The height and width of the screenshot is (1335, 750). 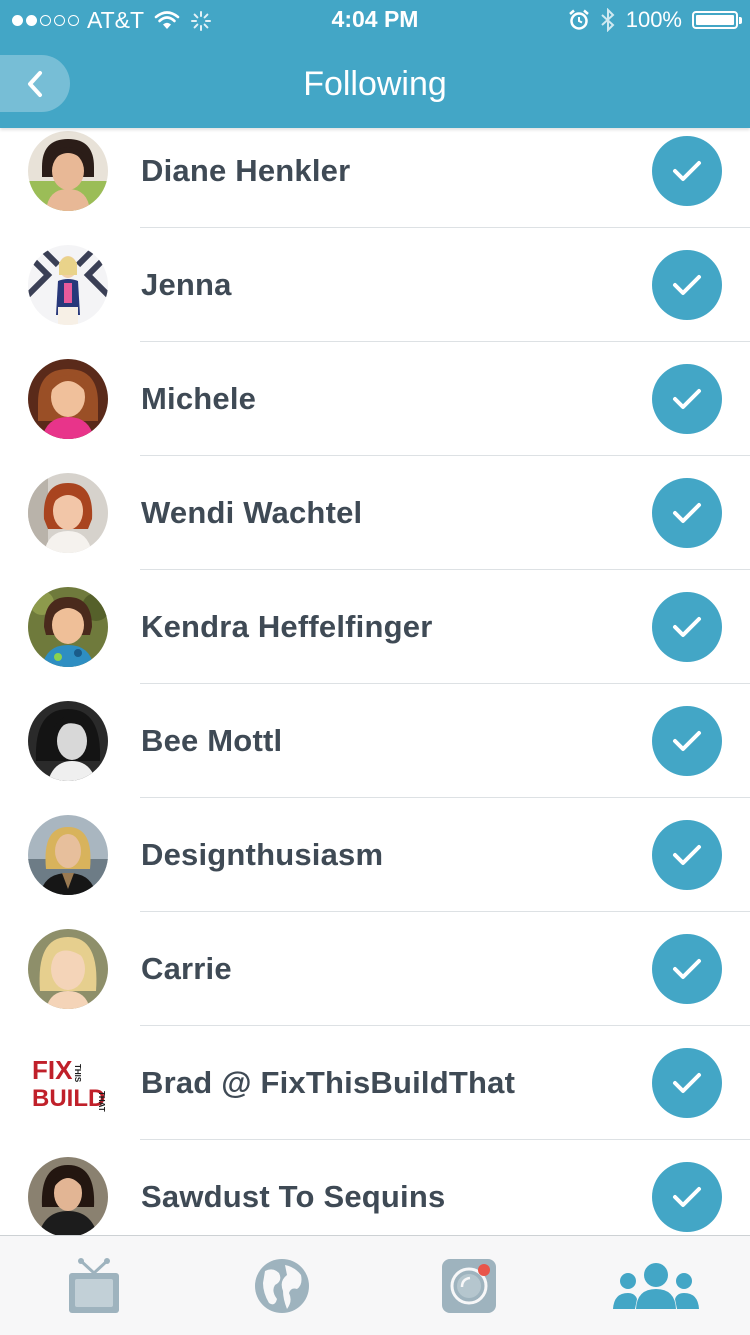 I want to click on fix-this-build-that-logo: FIX THIS BUILD THAT, so click(x=68, y=1083).